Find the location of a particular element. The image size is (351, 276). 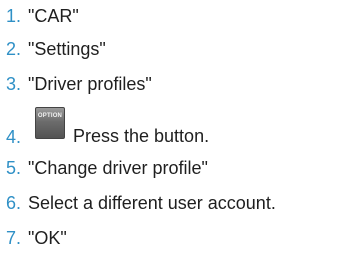

step-text: "CAR" is located at coordinates (53, 16).